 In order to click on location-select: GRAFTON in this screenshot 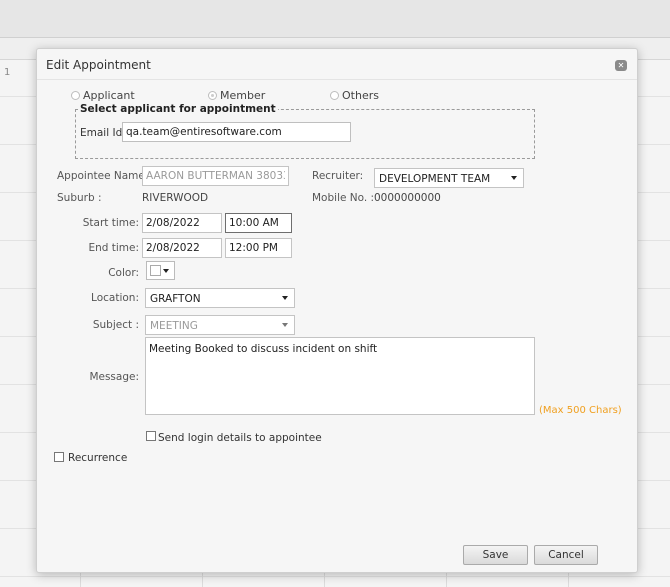, I will do `click(220, 298)`.